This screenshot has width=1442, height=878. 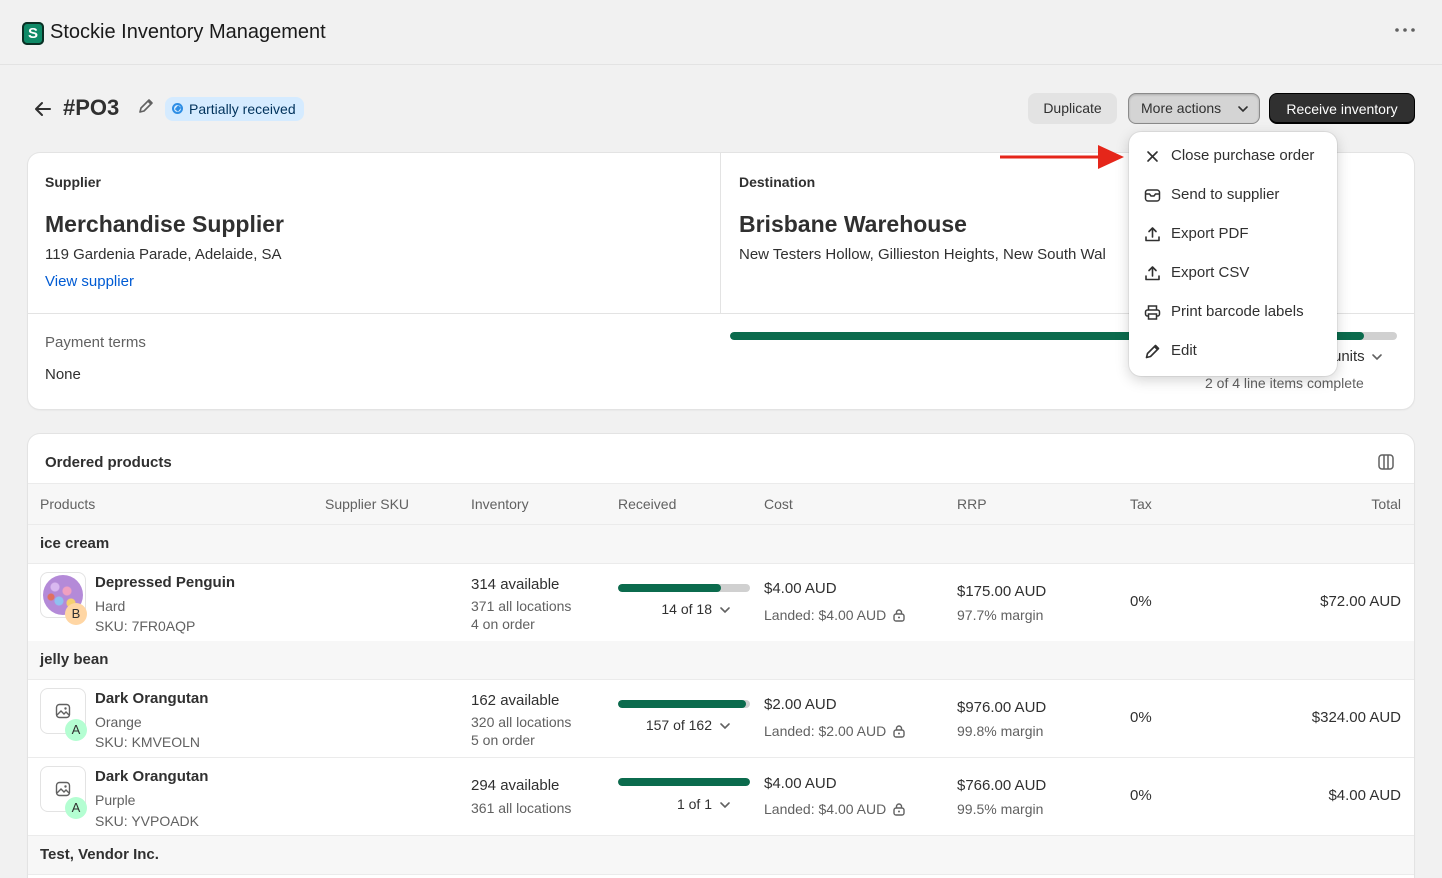 What do you see at coordinates (521, 808) in the screenshot?
I see `inventory-all-locations: 361 all locations` at bounding box center [521, 808].